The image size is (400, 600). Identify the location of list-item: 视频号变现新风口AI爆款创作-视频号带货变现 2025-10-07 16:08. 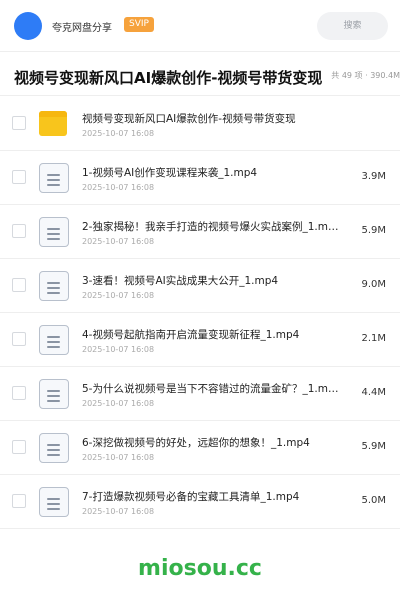
(200, 124).